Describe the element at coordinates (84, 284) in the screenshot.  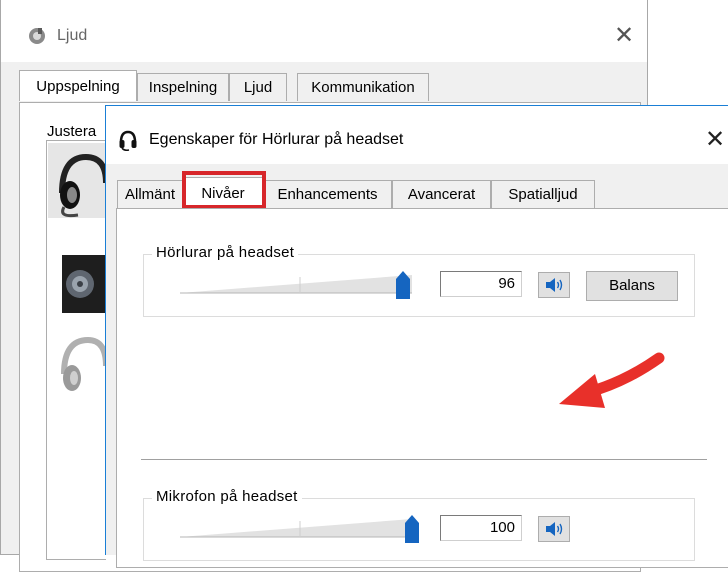
I see `speaker-device-icon` at that location.